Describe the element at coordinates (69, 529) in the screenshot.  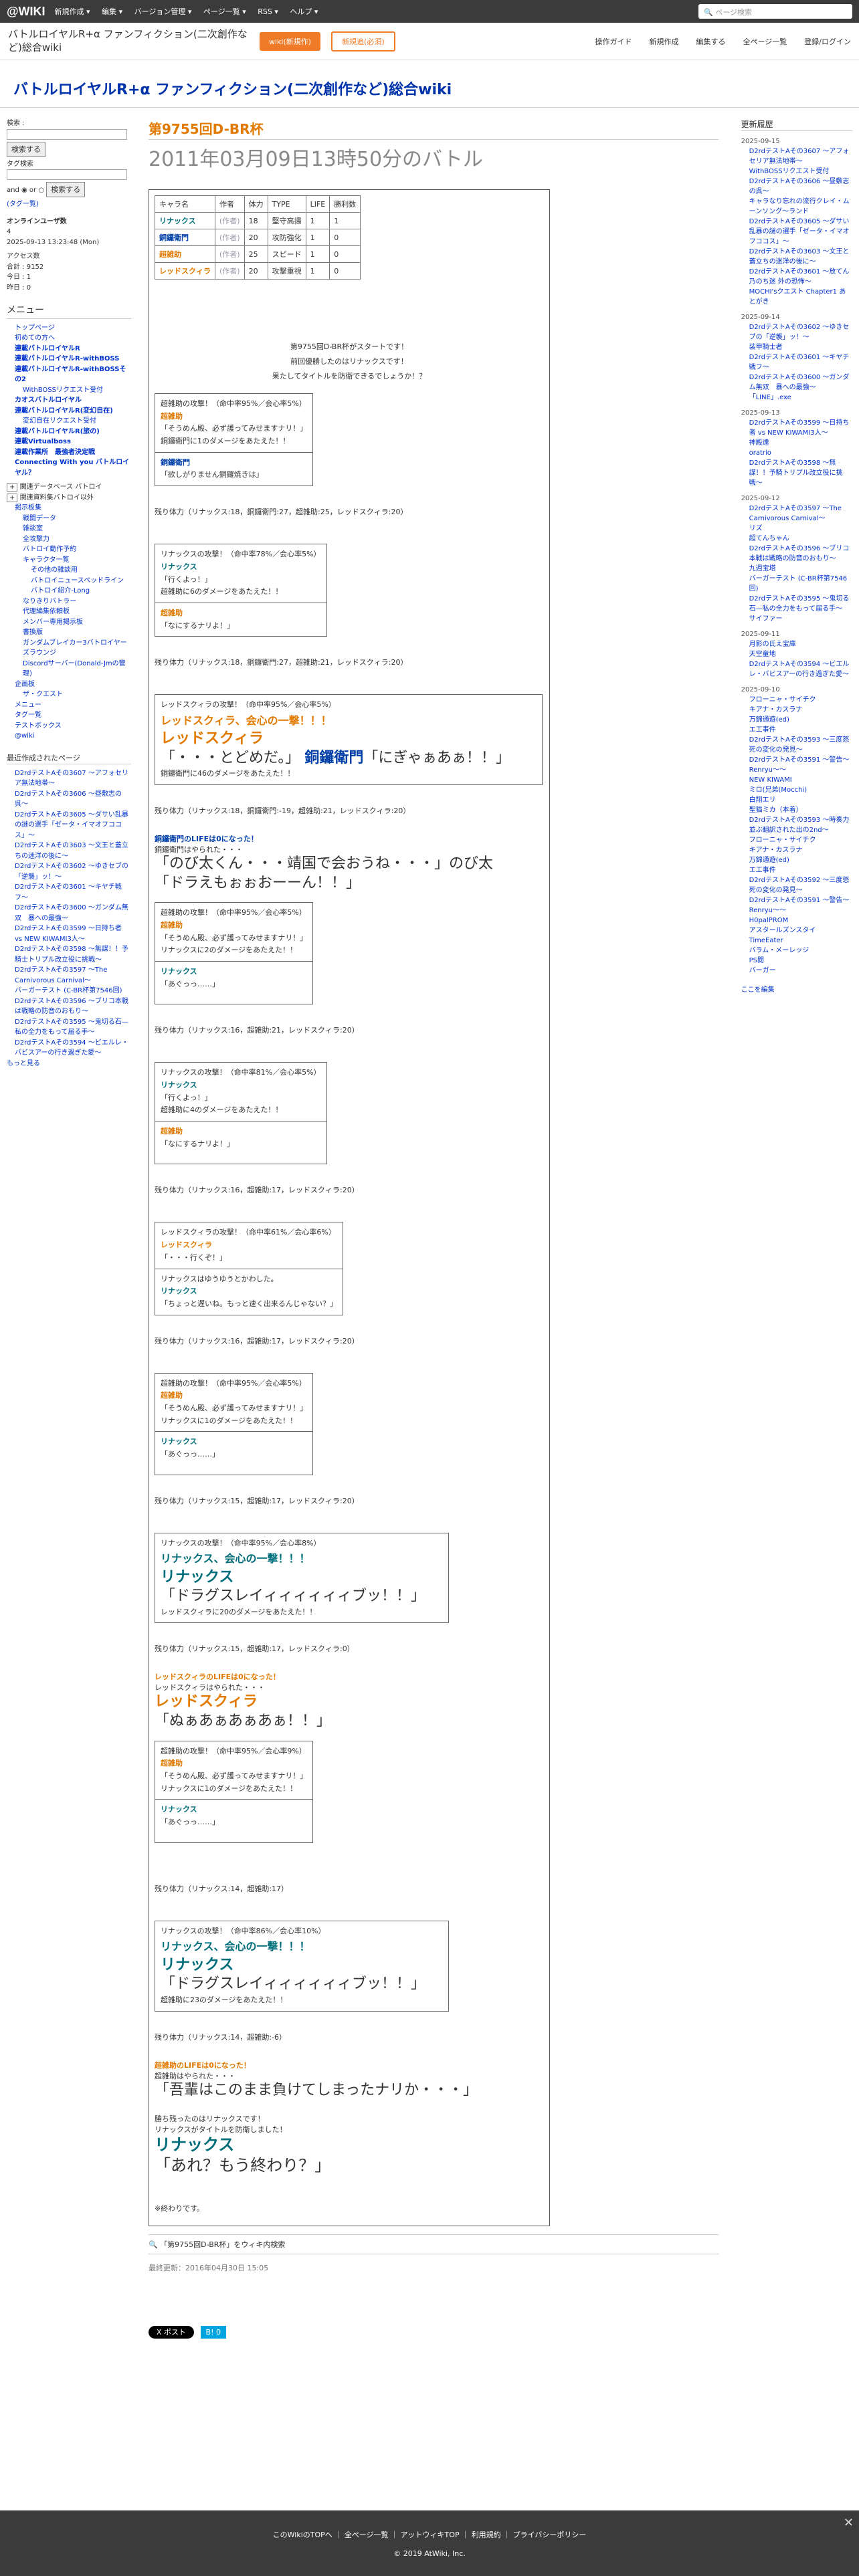
I see `index-item: 雑談室` at that location.